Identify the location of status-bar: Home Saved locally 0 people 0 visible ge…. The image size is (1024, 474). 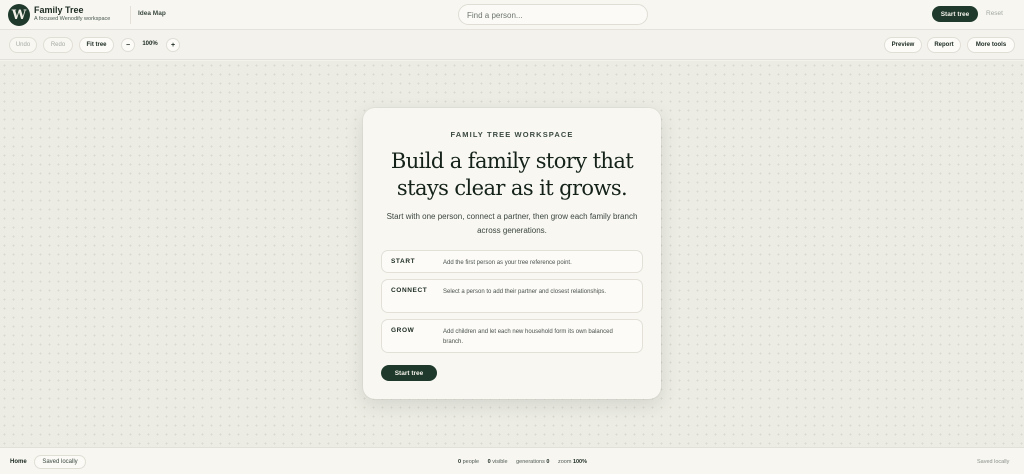
(512, 460).